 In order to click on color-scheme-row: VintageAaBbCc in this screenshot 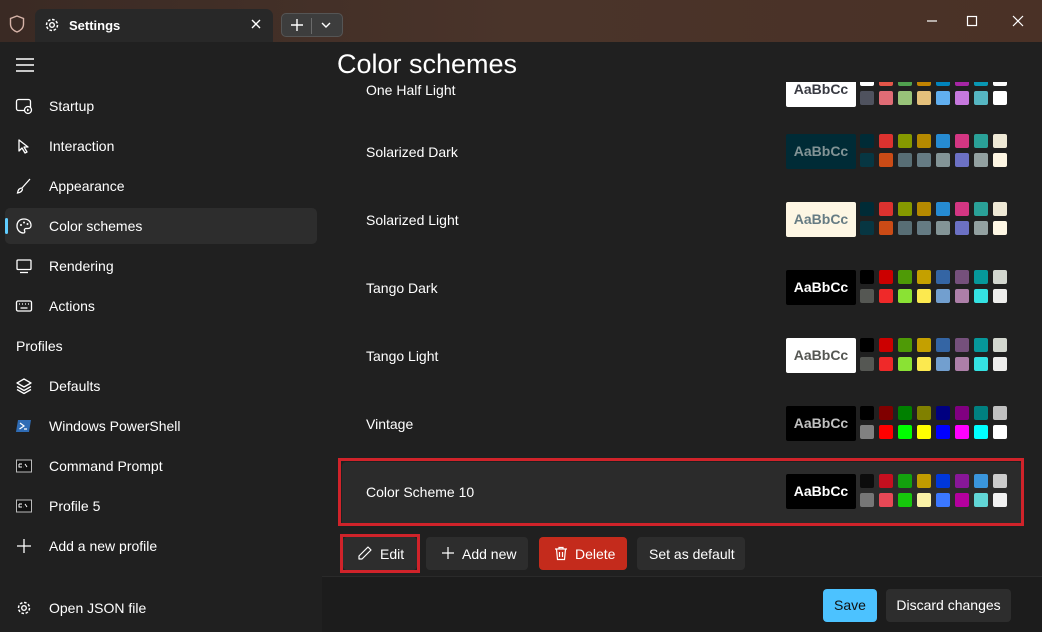, I will do `click(682, 426)`.